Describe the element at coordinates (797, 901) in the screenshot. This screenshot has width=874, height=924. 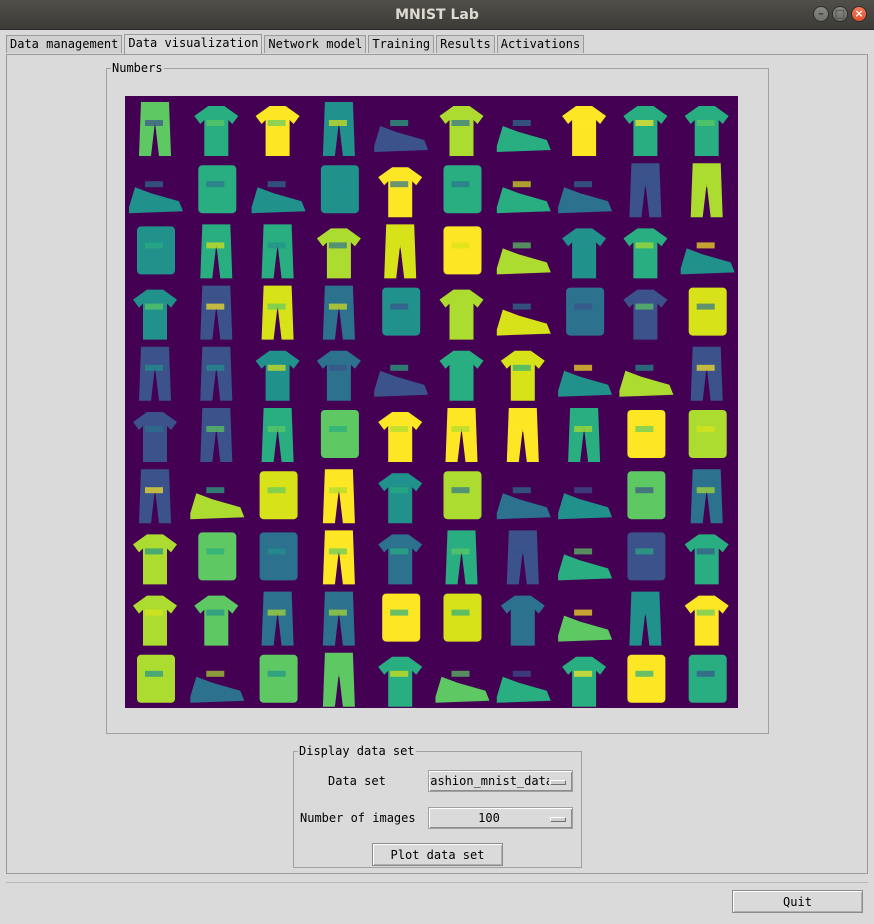
I see `quit-button: Quit` at that location.